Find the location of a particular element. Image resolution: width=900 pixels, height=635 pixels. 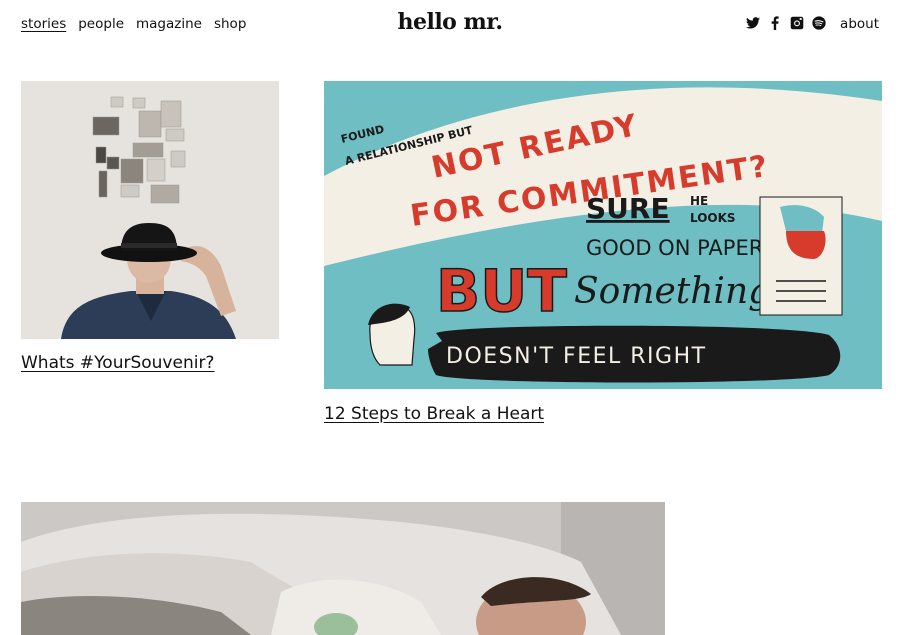

illustration-word-looks: LOOKS is located at coordinates (713, 218).